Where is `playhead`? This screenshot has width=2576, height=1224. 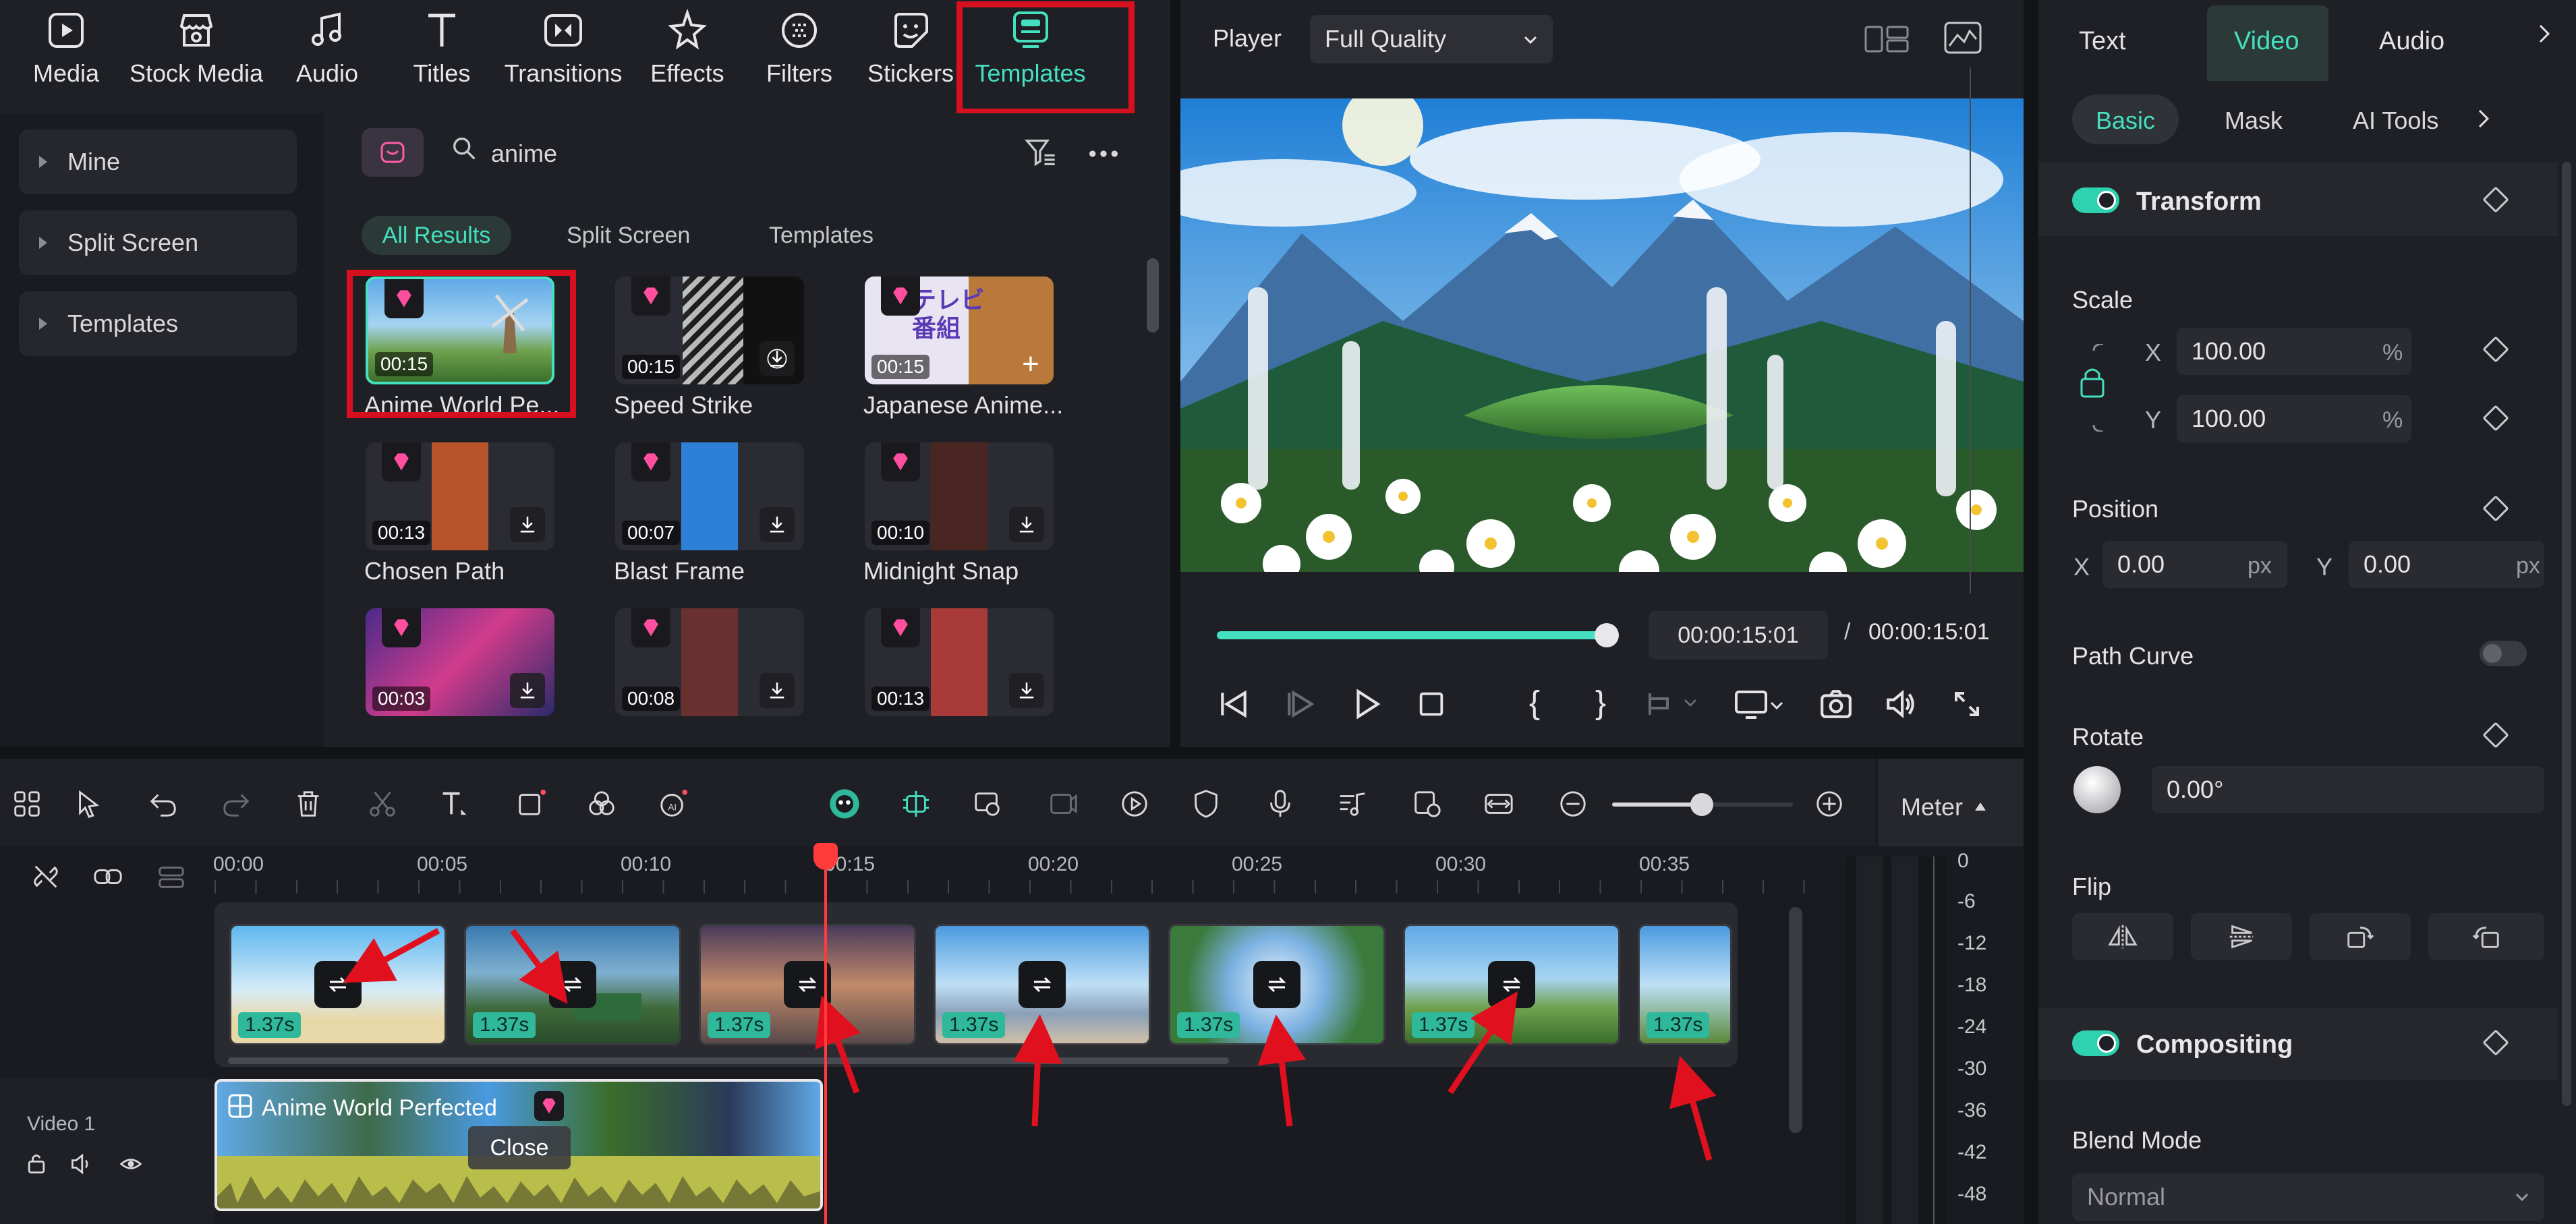 playhead is located at coordinates (825, 1034).